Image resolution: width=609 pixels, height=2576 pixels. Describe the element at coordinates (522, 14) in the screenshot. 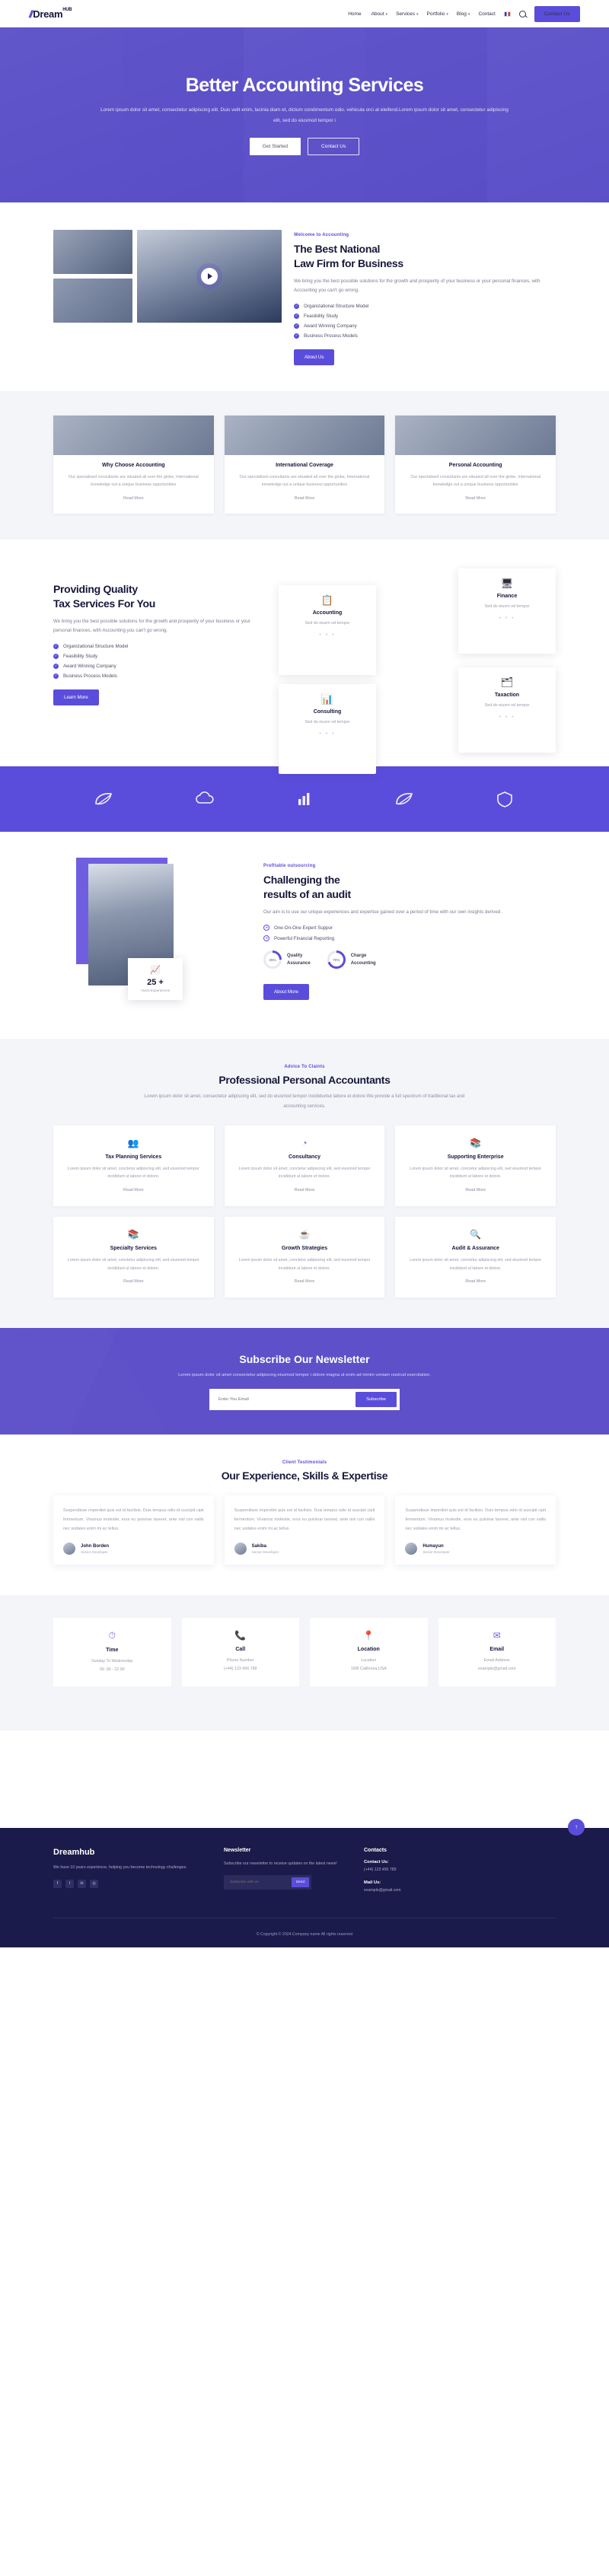

I see `search-icon` at that location.